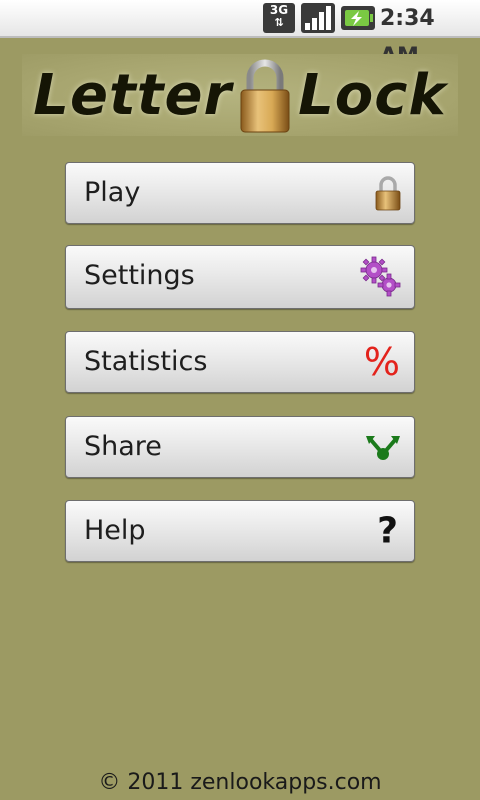 Image resolution: width=480 pixels, height=800 pixels. I want to click on battery-charging-icon, so click(358, 18).